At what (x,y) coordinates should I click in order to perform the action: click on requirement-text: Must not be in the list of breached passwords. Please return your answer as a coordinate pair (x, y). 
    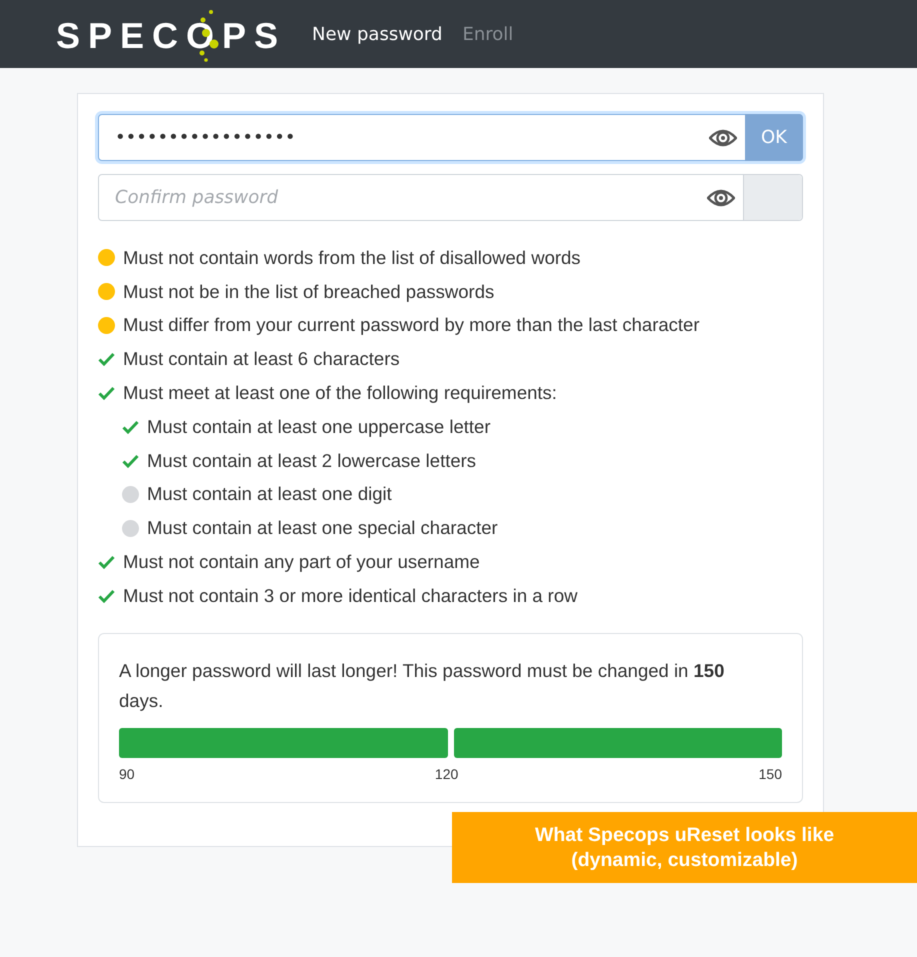
    Looking at the image, I should click on (308, 291).